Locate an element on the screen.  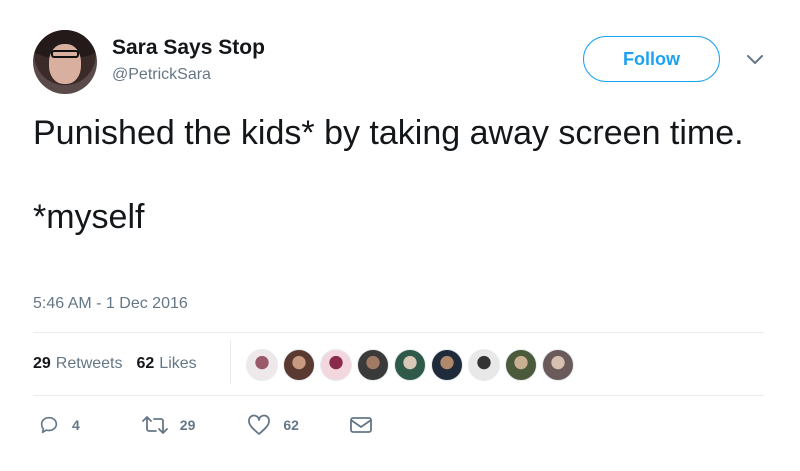
likes-label: Likes is located at coordinates (178, 363).